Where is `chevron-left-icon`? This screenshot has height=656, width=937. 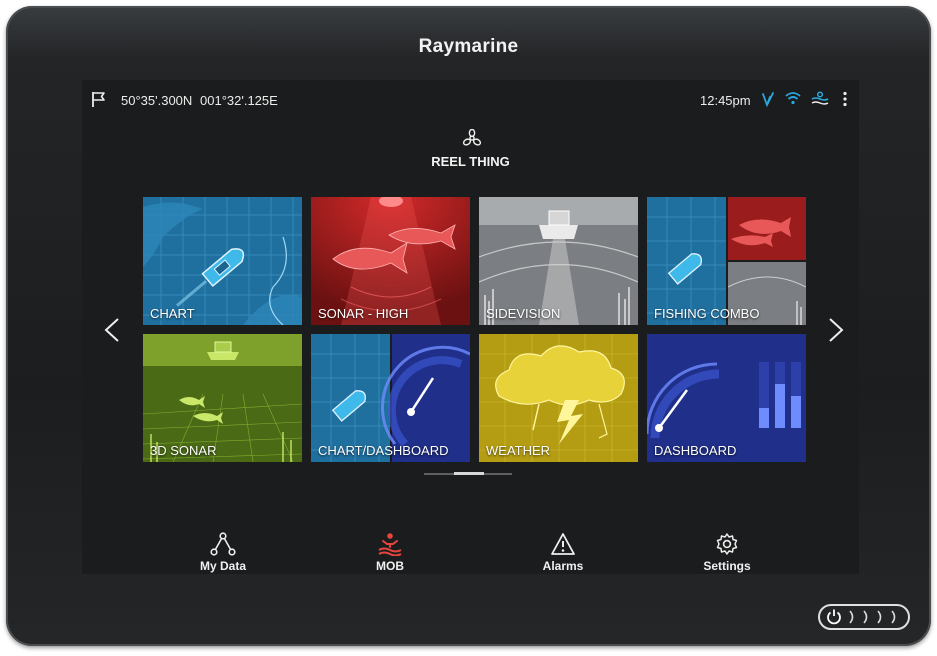 chevron-left-icon is located at coordinates (112, 330).